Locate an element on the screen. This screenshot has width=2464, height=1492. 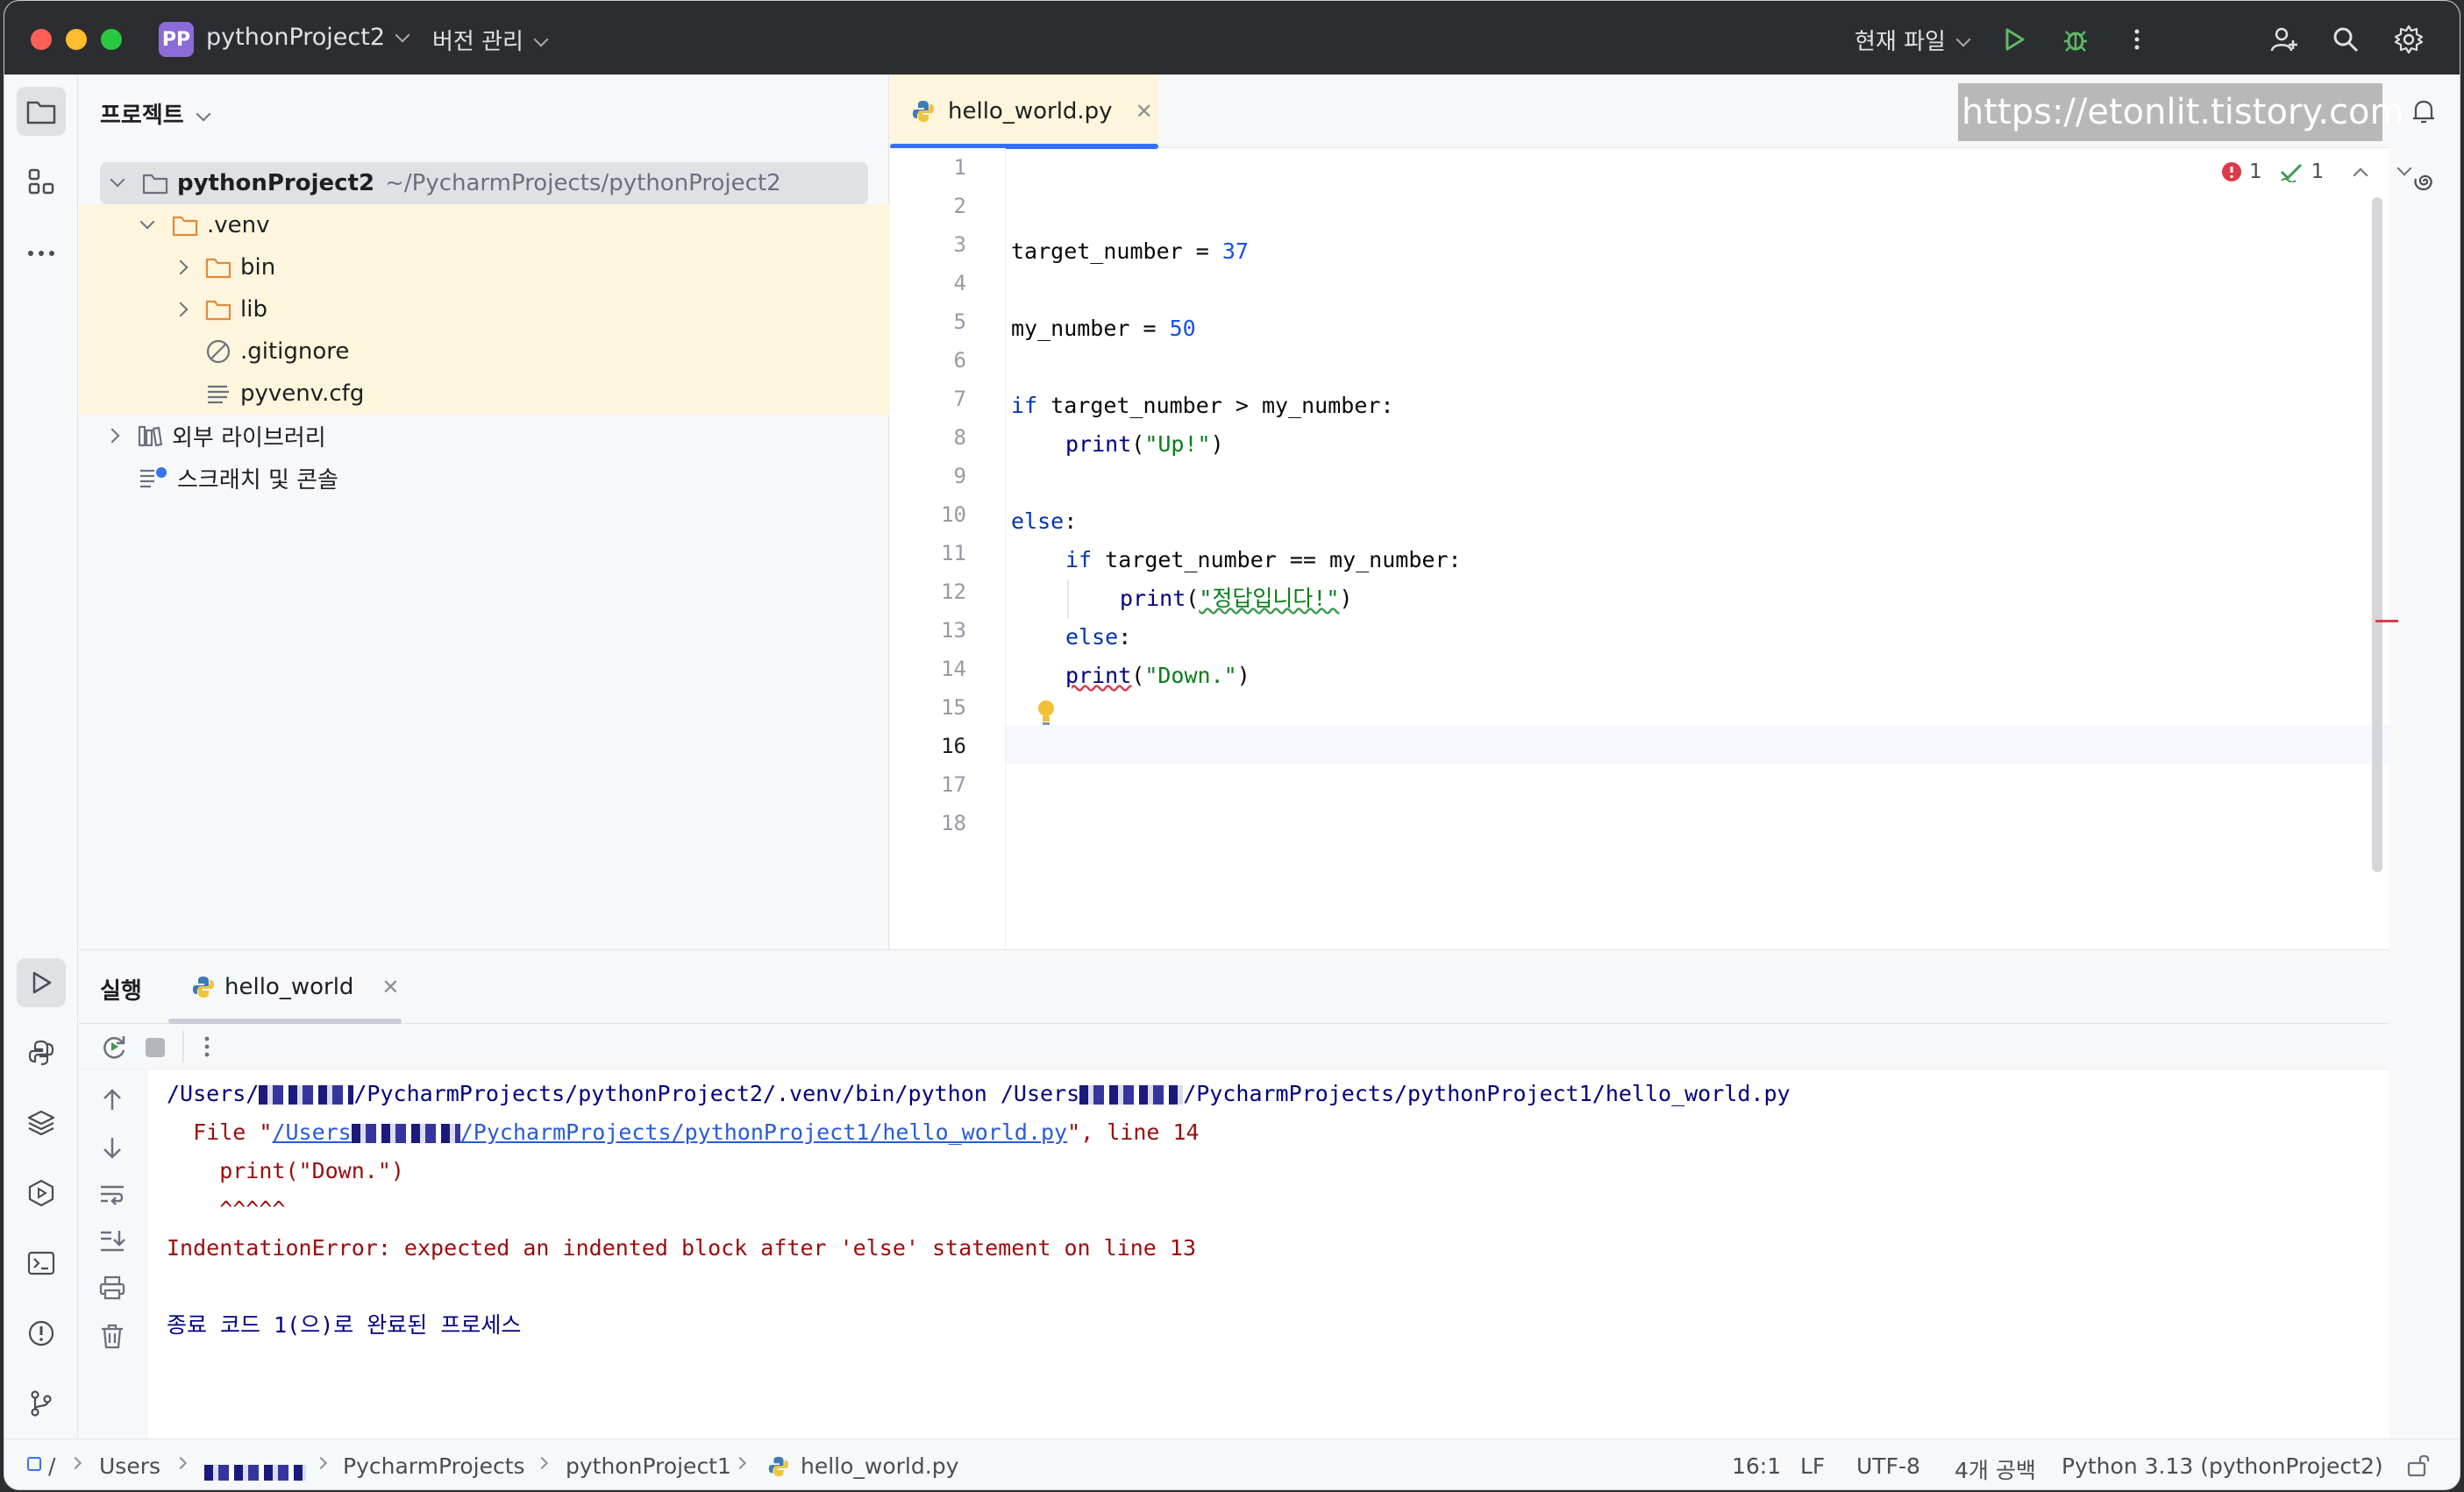
tree-item-label: pyvenv.cfg is located at coordinates (302, 393).